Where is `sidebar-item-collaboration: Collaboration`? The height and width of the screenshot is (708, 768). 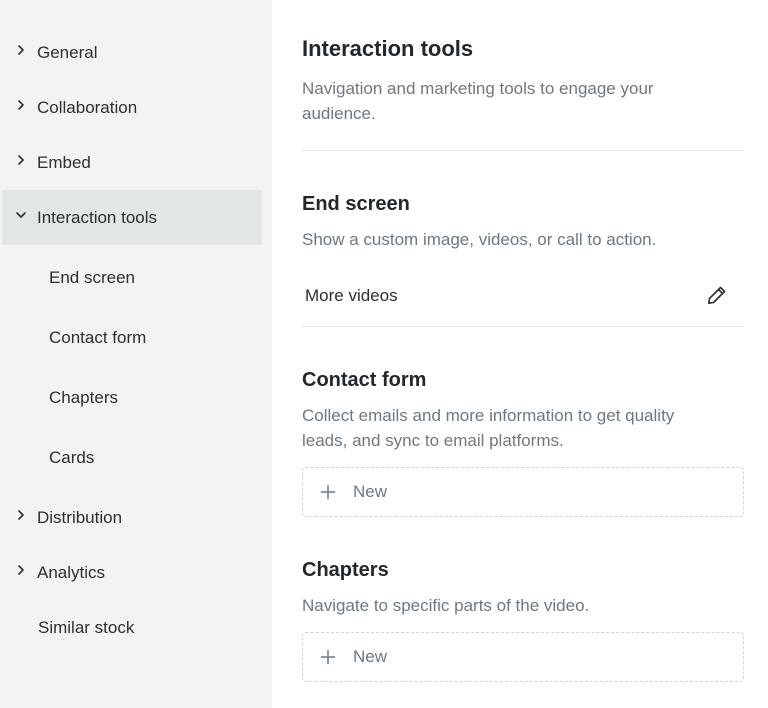 sidebar-item-collaboration: Collaboration is located at coordinates (132, 107).